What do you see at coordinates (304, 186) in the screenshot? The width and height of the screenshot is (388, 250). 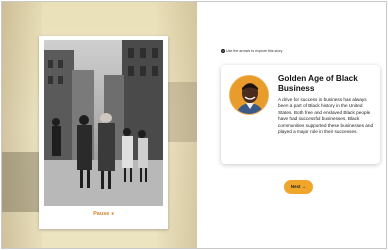 I see `arrow-right-icon: →` at bounding box center [304, 186].